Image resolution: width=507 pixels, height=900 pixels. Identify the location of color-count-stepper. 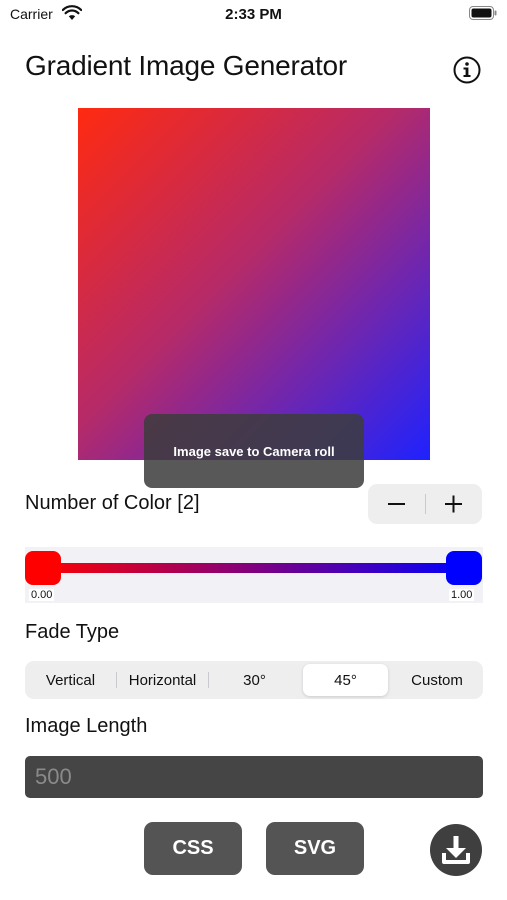
(425, 504).